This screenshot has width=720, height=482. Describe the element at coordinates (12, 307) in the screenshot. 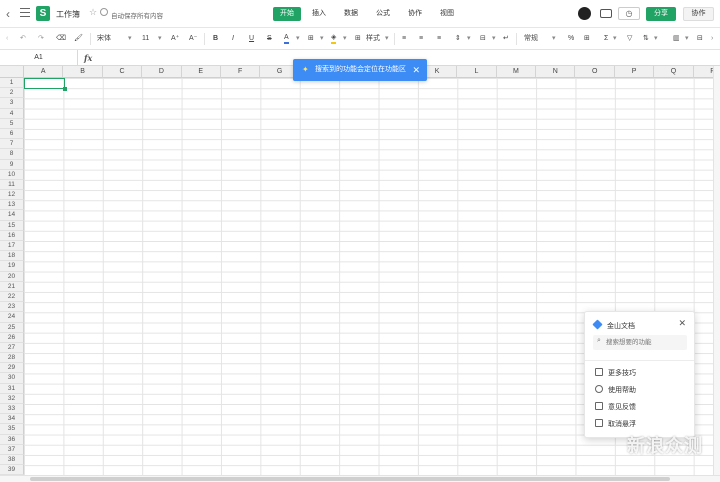

I see `row-header: 23` at that location.